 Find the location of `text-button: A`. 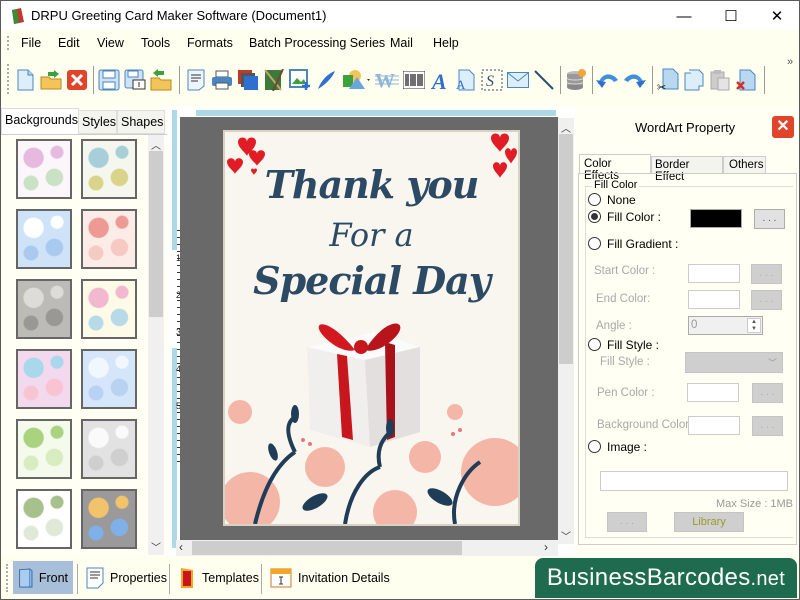

text-button: A is located at coordinates (440, 80).